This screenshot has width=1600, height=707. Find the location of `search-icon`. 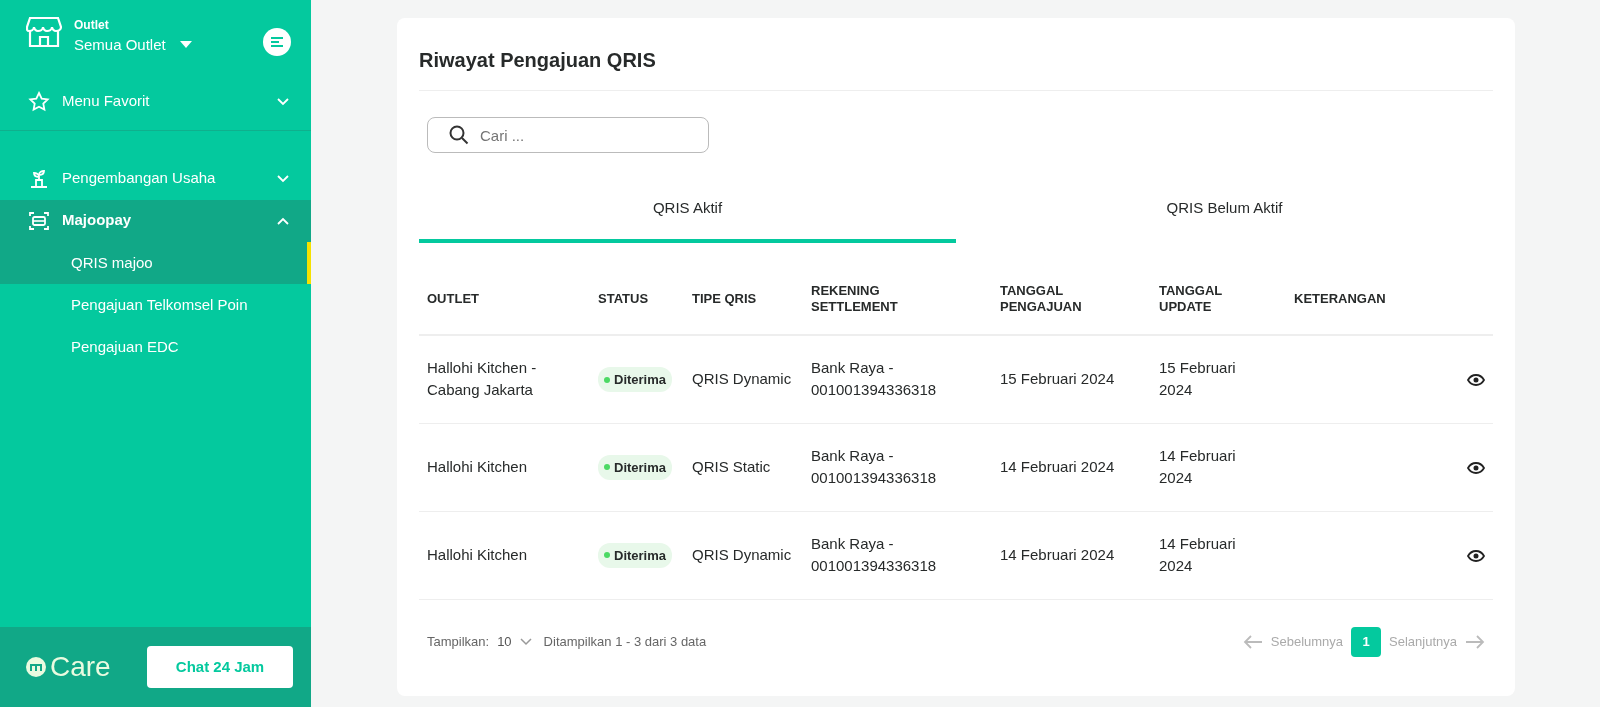

search-icon is located at coordinates (459, 135).